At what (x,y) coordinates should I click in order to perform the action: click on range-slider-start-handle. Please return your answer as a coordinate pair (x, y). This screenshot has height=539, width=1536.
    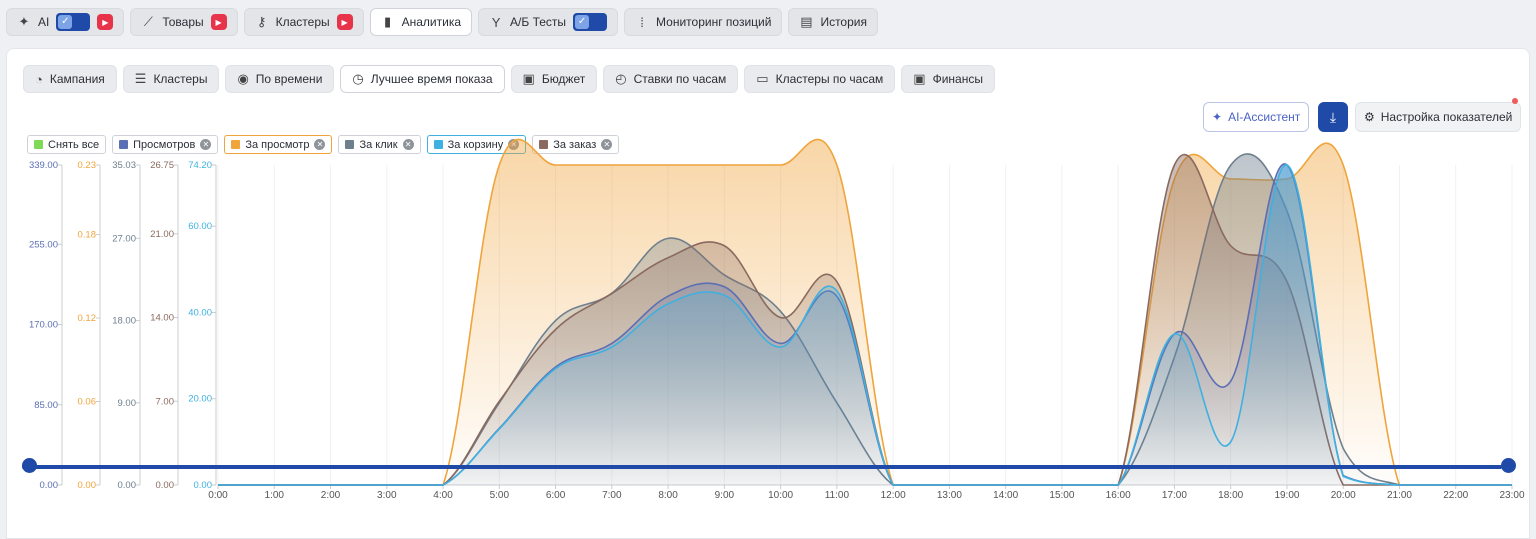
    Looking at the image, I should click on (29, 465).